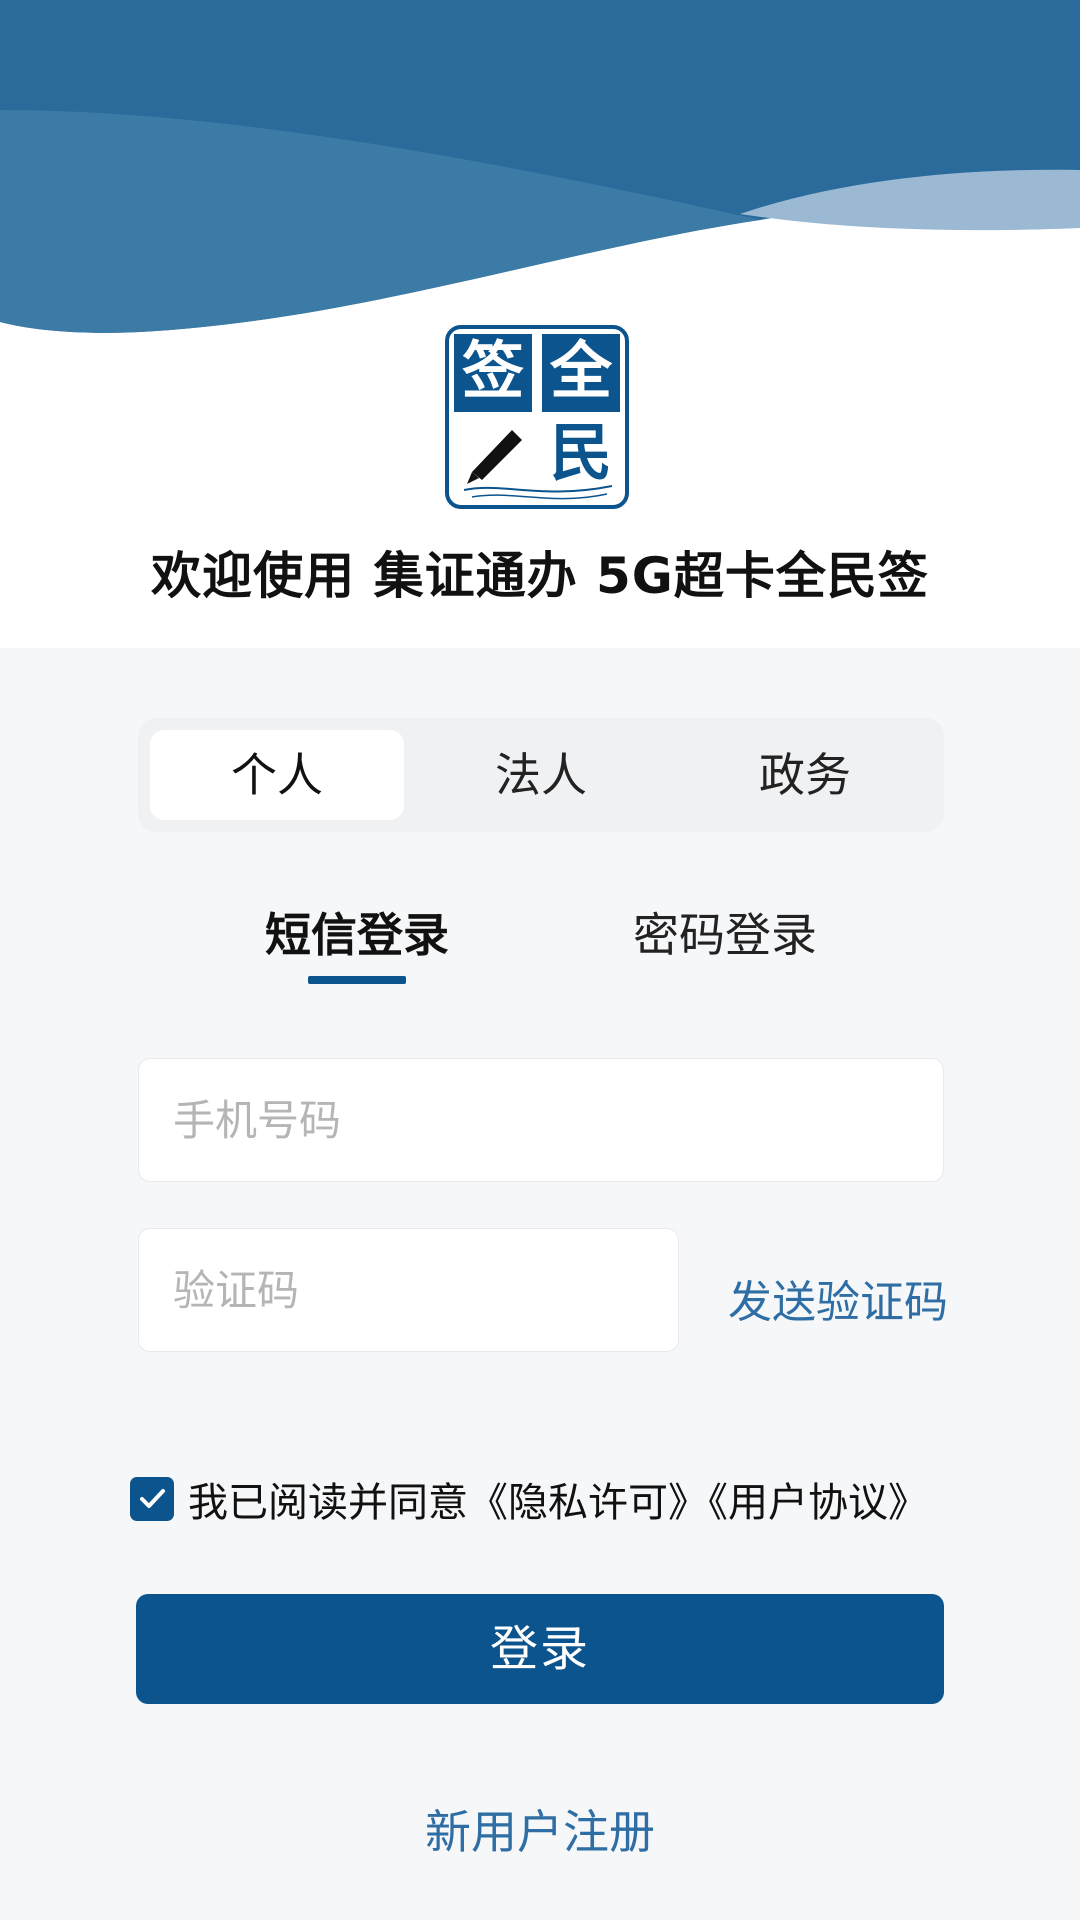  I want to click on send-code-button: 发送验证码, so click(838, 1298).